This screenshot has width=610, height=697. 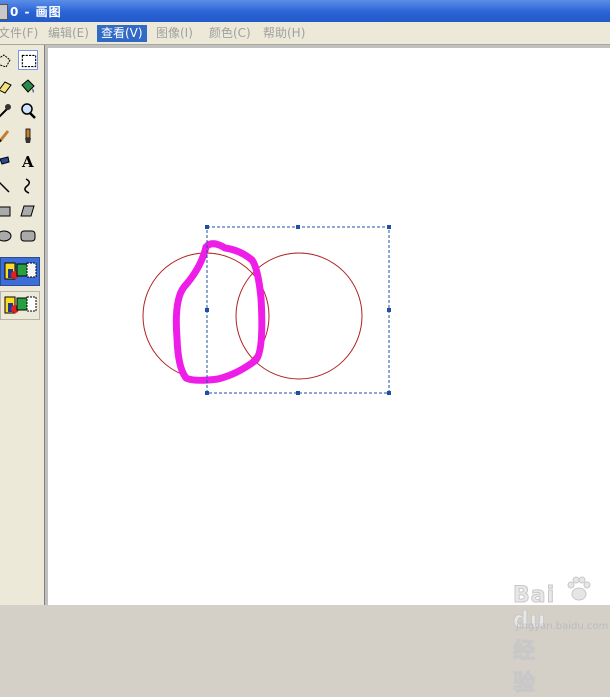 I want to click on menu-colors: 颜色(C), so click(x=230, y=33).